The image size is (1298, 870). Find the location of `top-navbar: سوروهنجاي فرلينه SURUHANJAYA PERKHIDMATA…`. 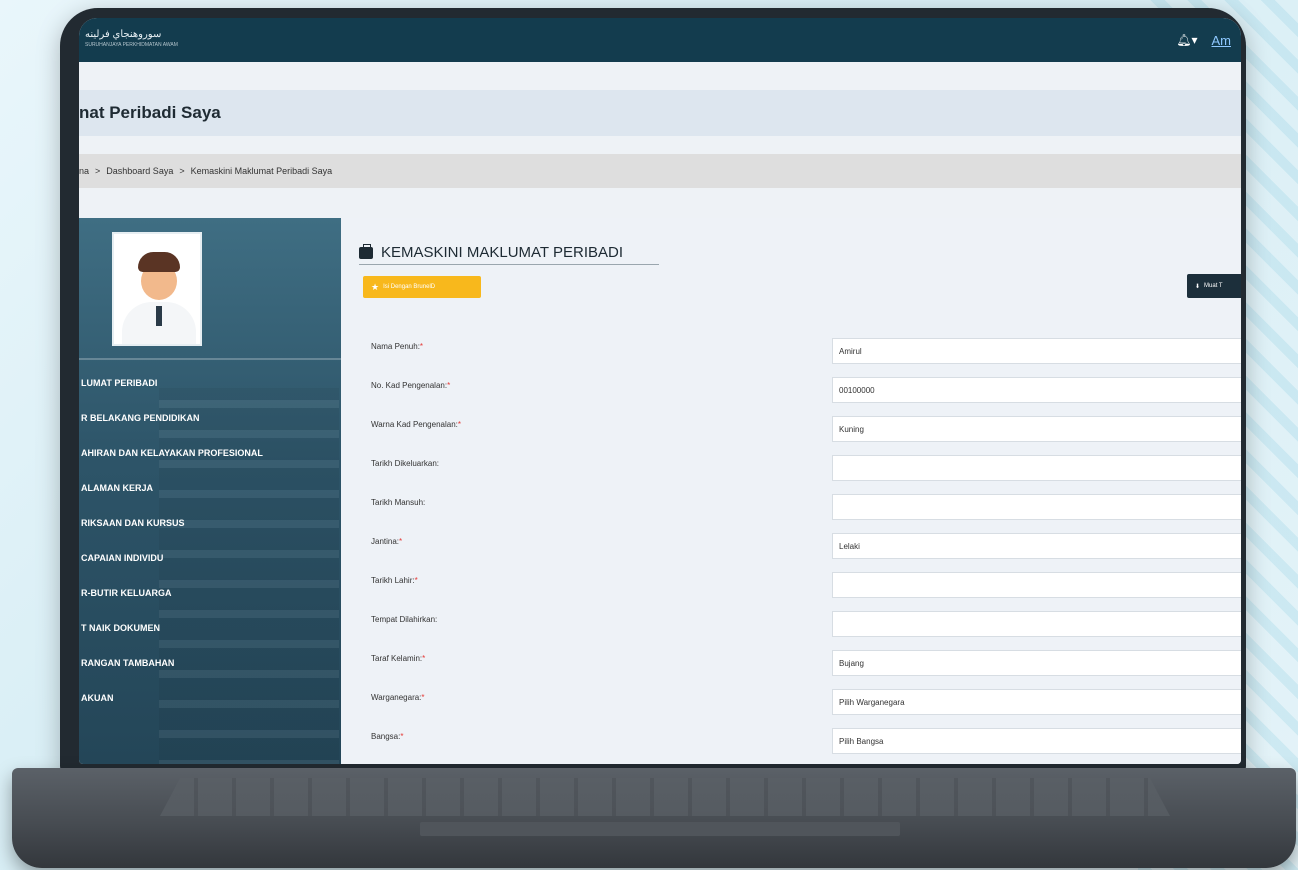

top-navbar: سوروهنجاي فرلينه SURUHANJAYA PERKHIDMATA… is located at coordinates (660, 40).